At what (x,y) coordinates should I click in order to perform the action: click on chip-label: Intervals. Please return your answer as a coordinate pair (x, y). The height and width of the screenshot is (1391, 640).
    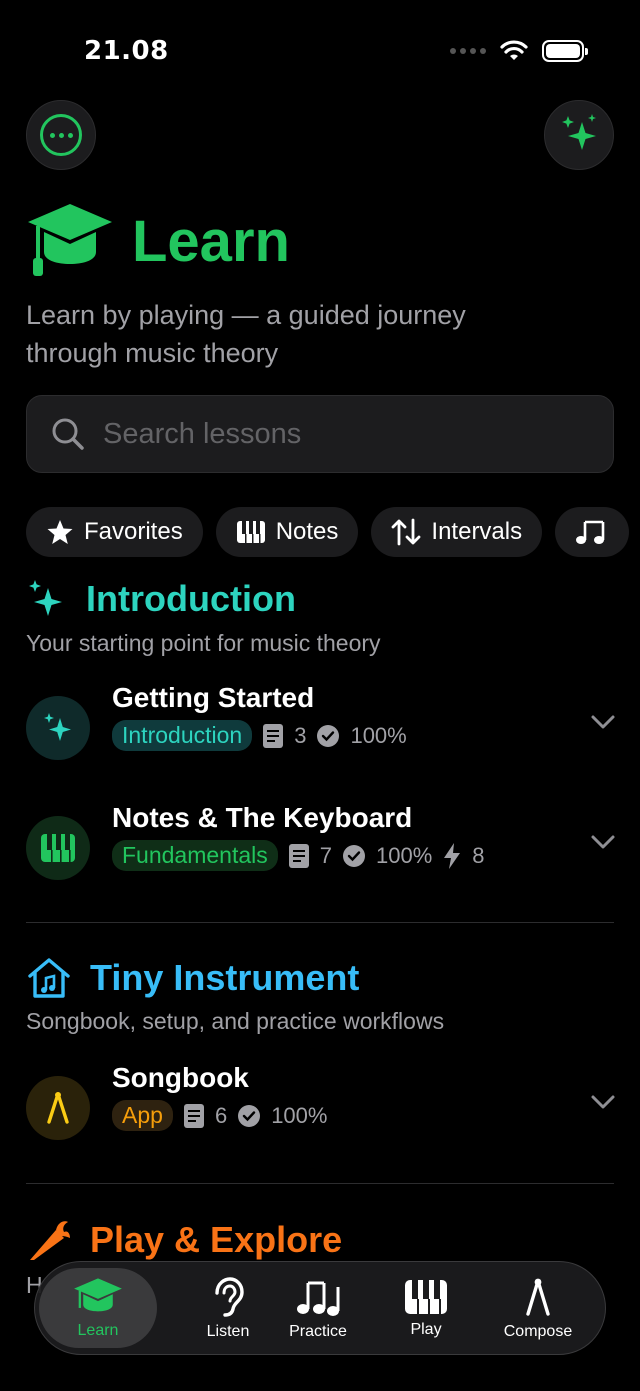
    Looking at the image, I should click on (477, 531).